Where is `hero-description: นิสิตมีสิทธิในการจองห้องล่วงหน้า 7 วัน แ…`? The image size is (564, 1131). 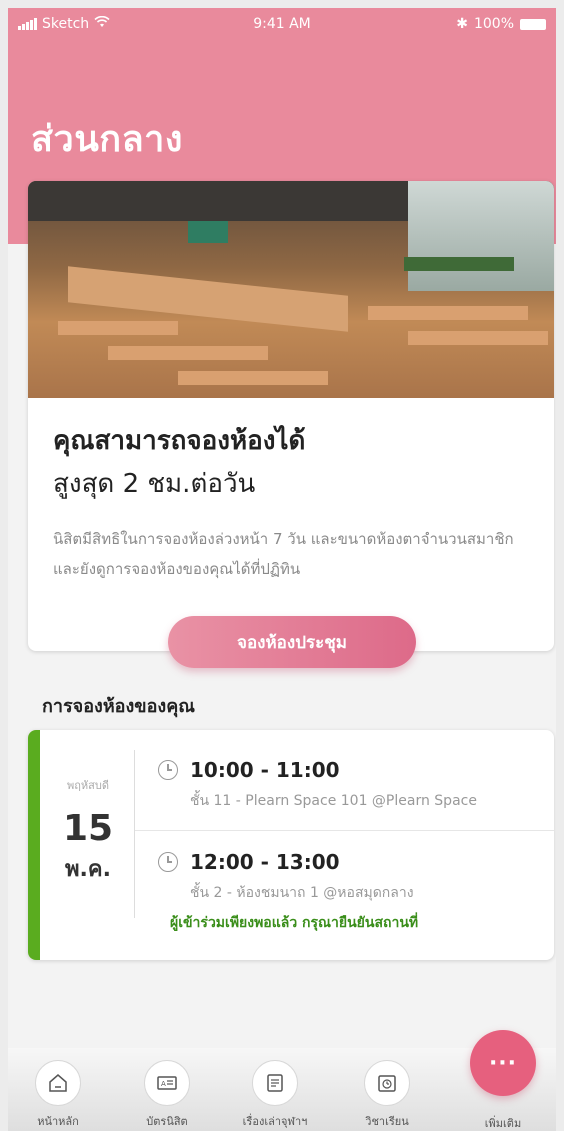 hero-description: นิสิตมีสิทธิในการจองห้องล่วงหน้า 7 วัน แ… is located at coordinates (283, 554).